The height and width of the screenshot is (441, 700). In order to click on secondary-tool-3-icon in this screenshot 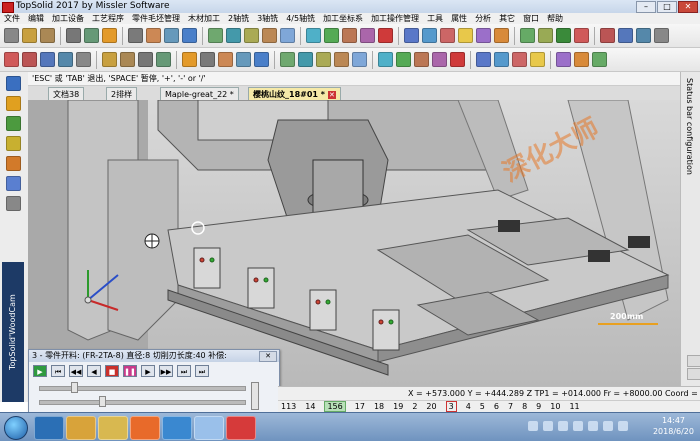, I will do `click(65, 59)`.